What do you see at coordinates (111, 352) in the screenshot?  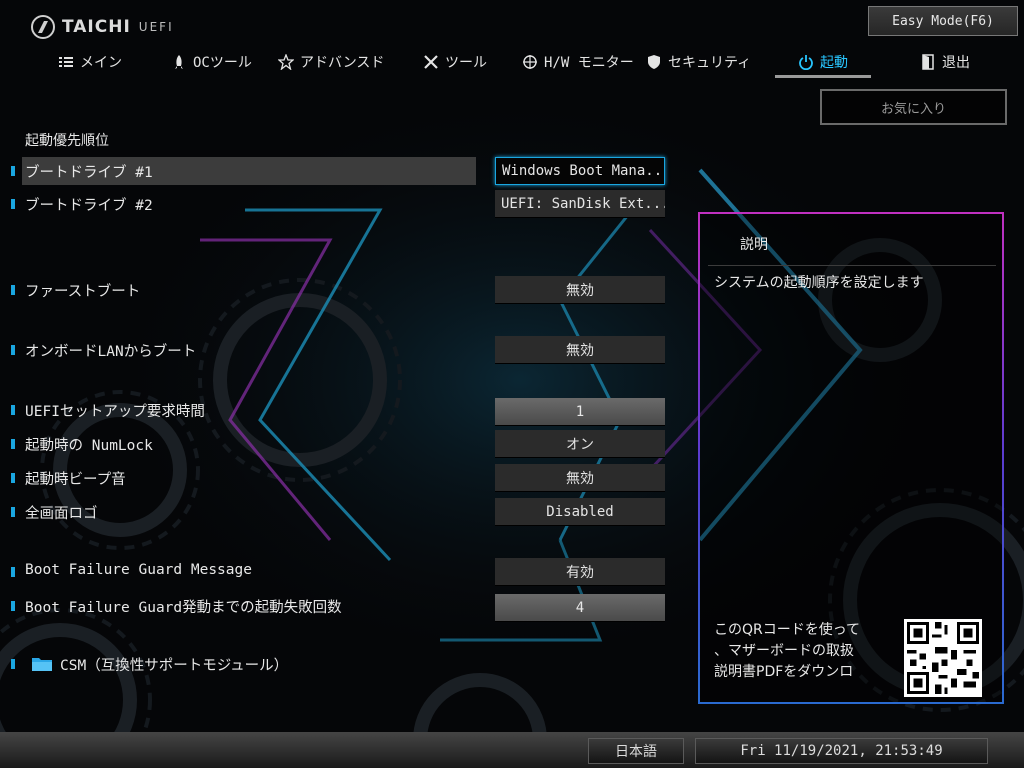 I see `setting-label: オンボードLANからブート` at bounding box center [111, 352].